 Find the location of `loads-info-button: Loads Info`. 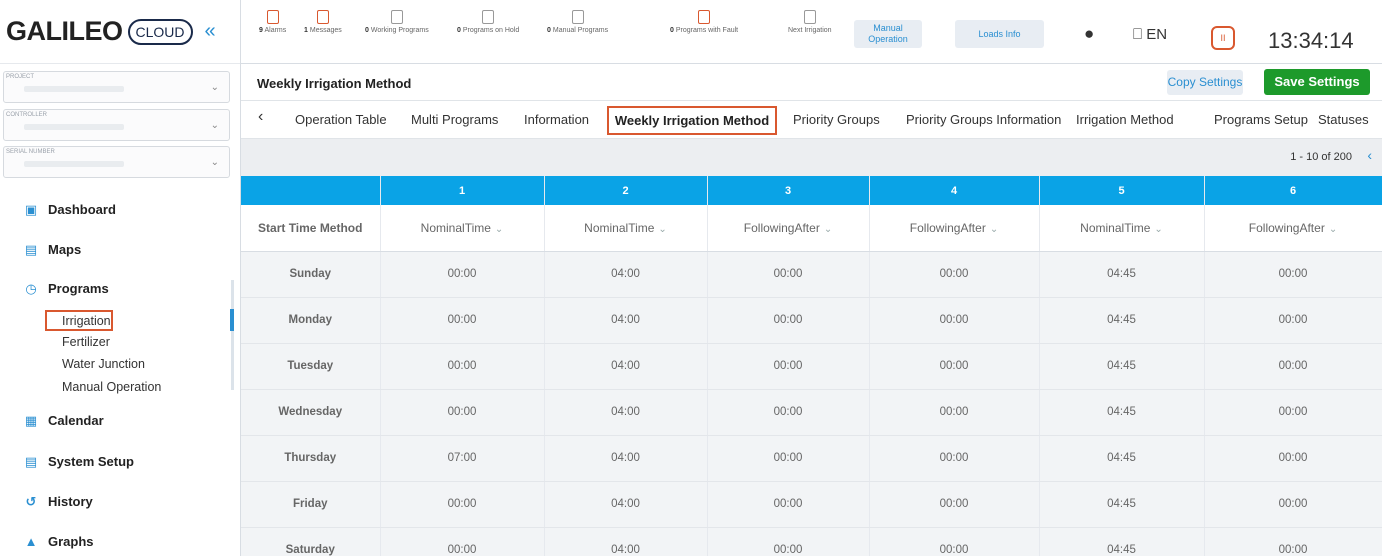

loads-info-button: Loads Info is located at coordinates (999, 34).